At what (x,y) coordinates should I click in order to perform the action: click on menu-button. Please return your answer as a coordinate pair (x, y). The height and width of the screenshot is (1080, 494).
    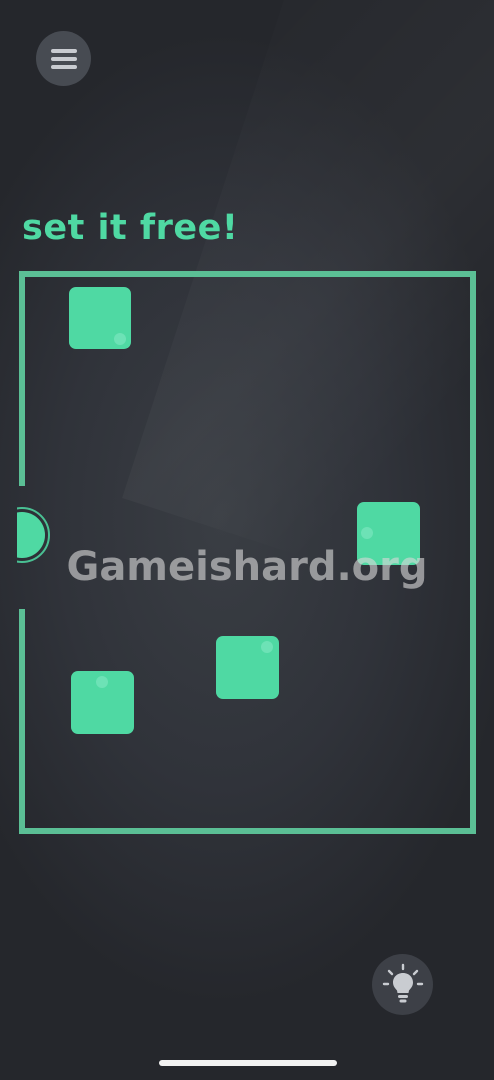
    Looking at the image, I should click on (63, 58).